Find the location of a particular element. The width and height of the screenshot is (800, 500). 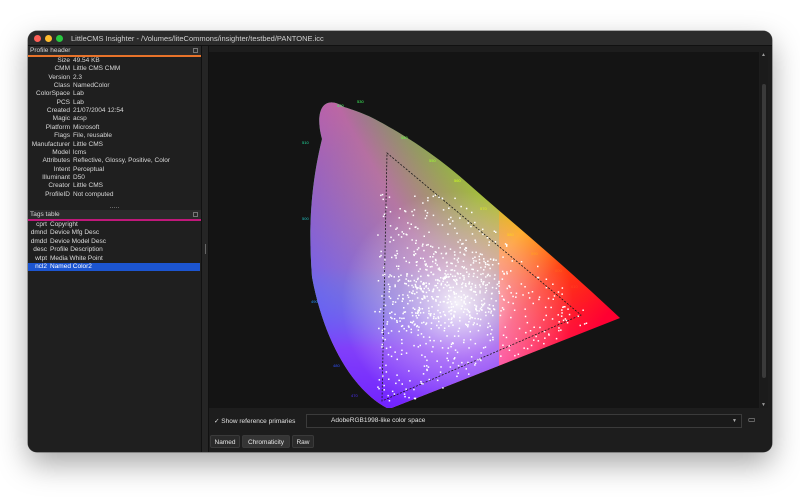

tab-named: Named is located at coordinates (225, 441).